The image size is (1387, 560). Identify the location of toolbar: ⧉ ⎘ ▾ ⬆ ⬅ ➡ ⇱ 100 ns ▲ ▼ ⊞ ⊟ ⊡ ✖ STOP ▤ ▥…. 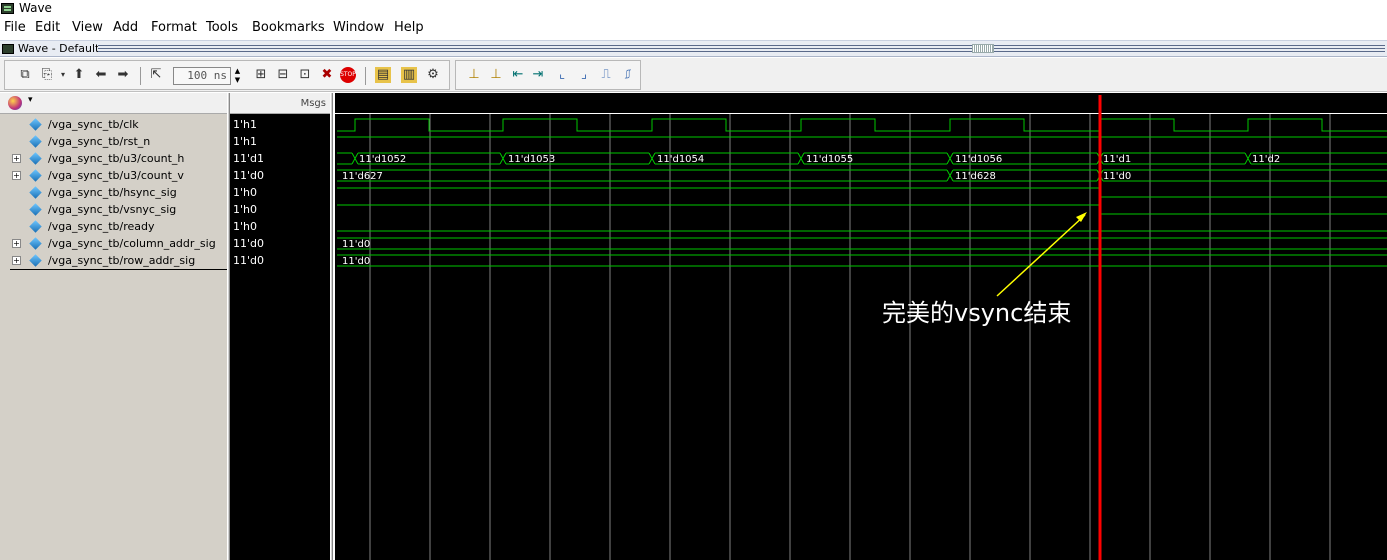
(693, 75).